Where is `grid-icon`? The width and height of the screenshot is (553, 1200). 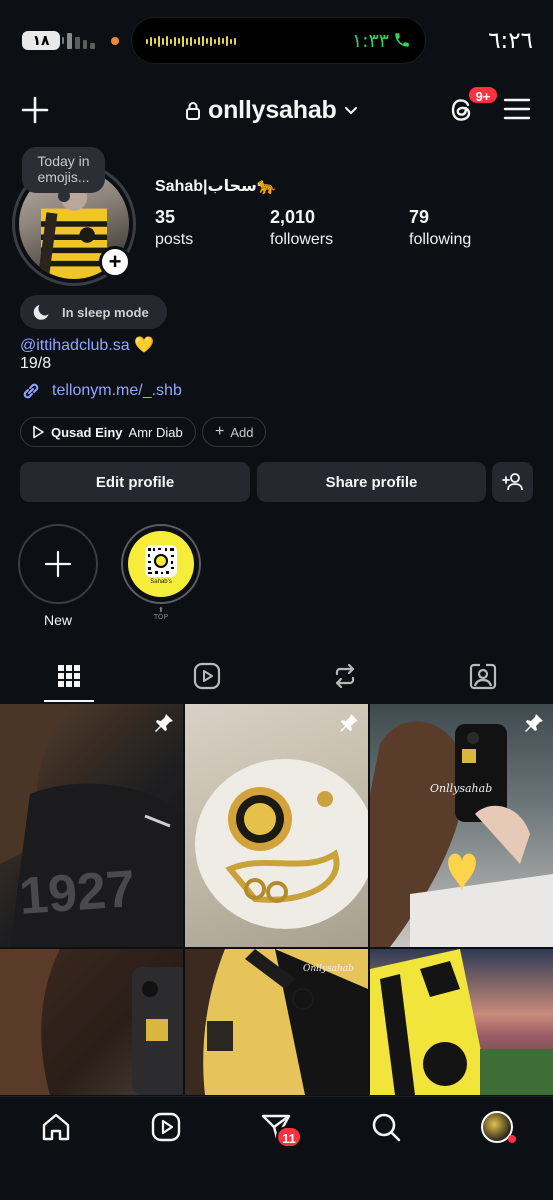
grid-icon is located at coordinates (69, 676).